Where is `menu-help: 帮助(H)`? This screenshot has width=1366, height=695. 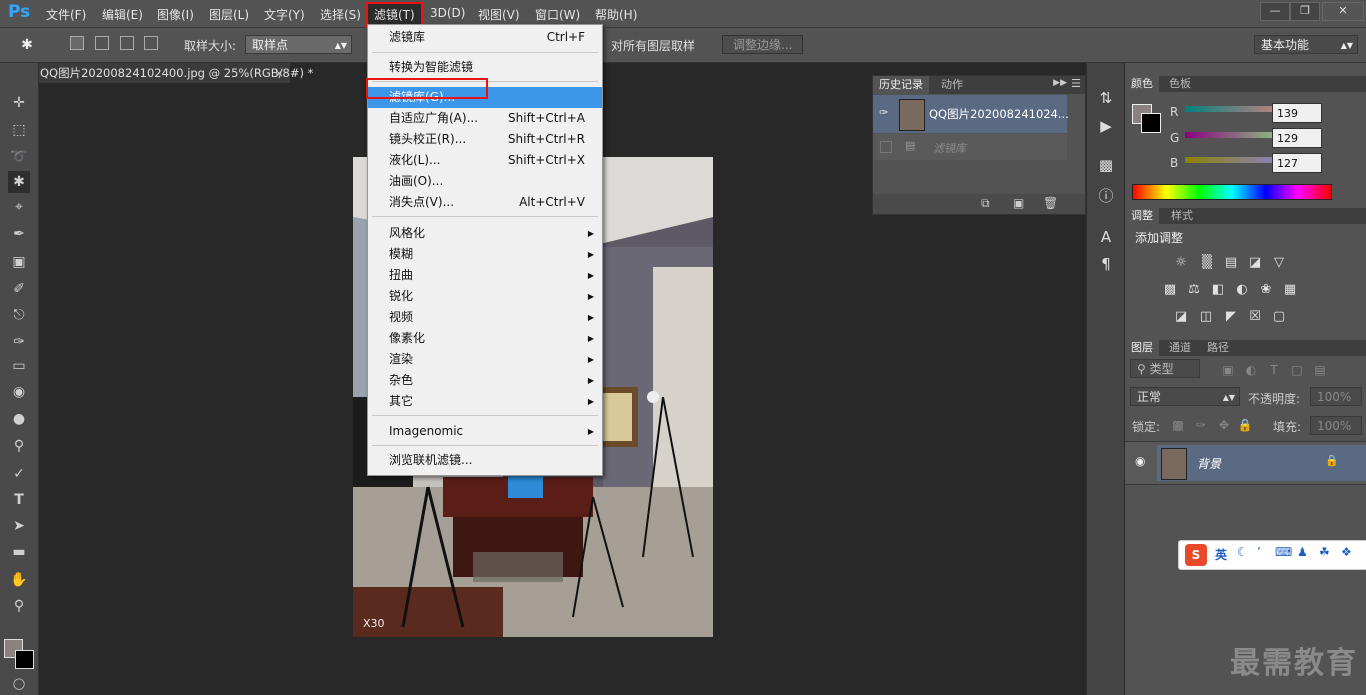 menu-help: 帮助(H) is located at coordinates (616, 14).